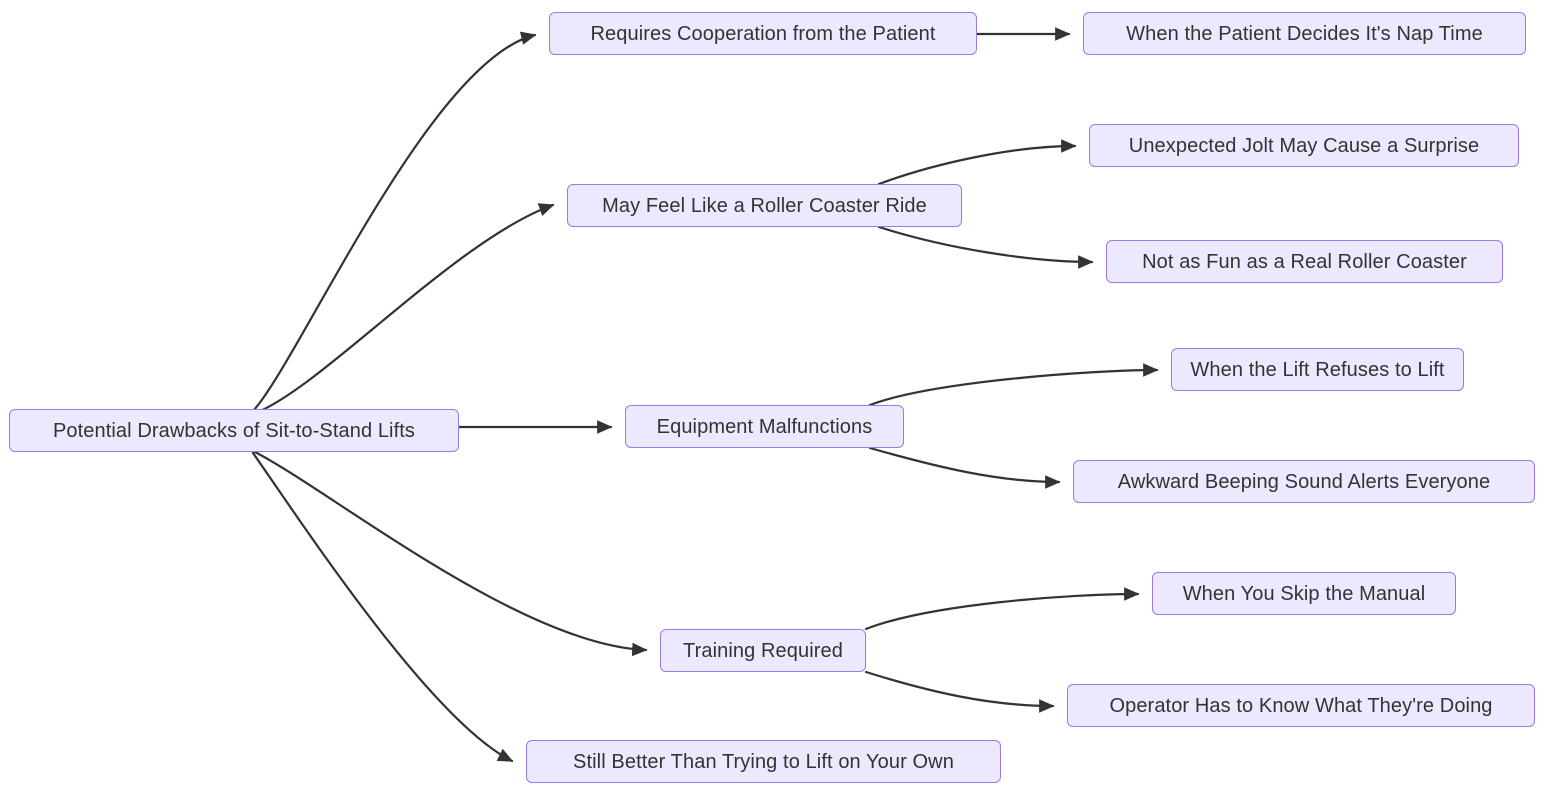 The height and width of the screenshot is (804, 1568). What do you see at coordinates (764, 426) in the screenshot?
I see `node-equipment: Equipment Malfunctions` at bounding box center [764, 426].